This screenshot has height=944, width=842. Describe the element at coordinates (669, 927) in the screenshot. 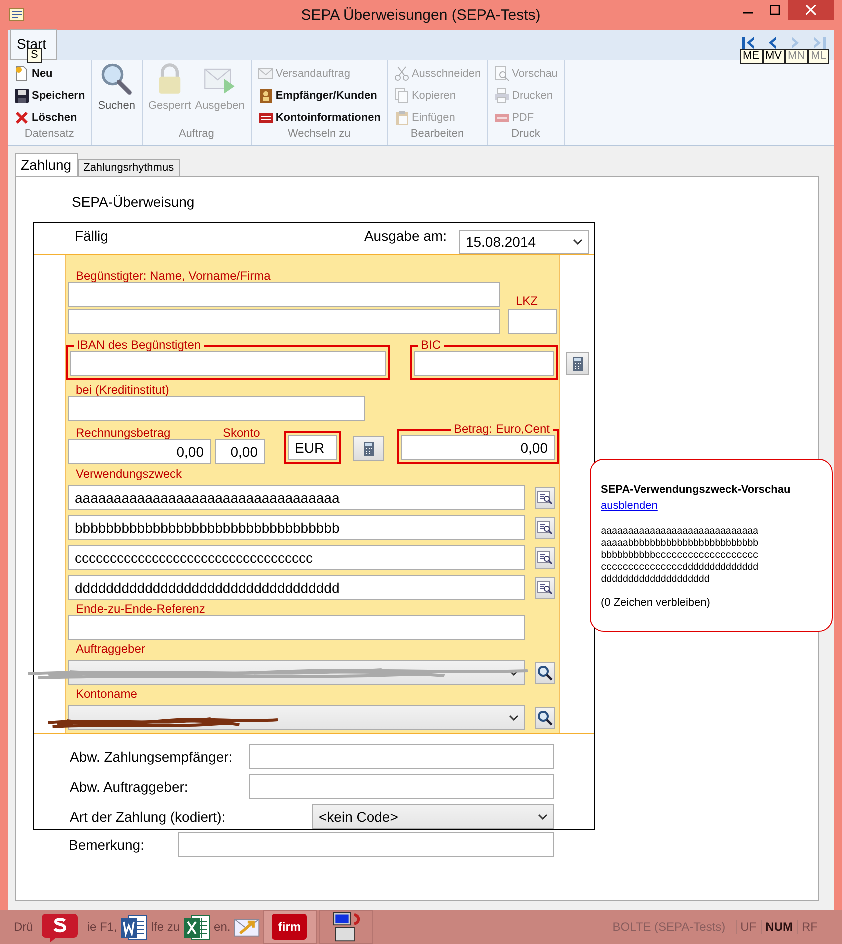

I see `status-text: BOLTE (SEPA-Tests)` at that location.